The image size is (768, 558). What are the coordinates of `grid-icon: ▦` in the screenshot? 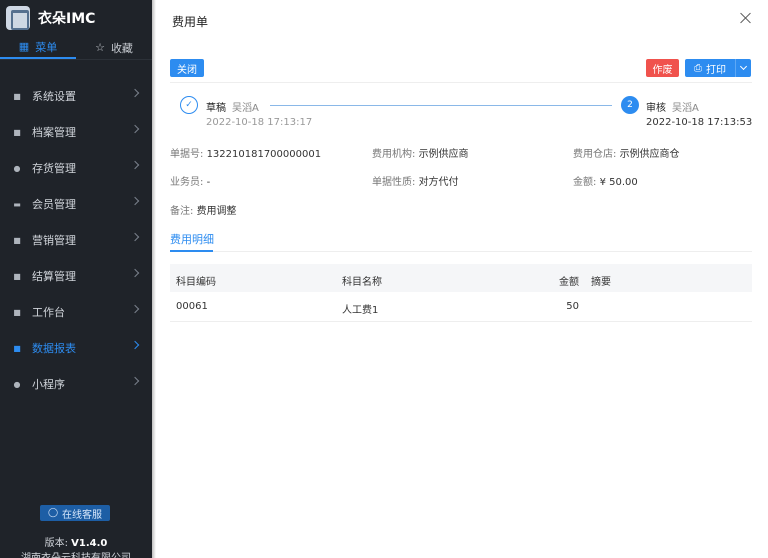 It's located at (24, 46).